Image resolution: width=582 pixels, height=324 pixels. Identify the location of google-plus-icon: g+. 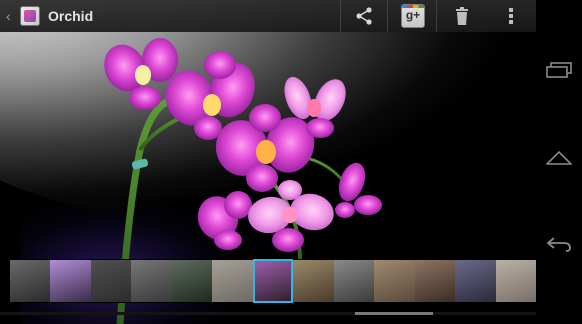
(413, 16).